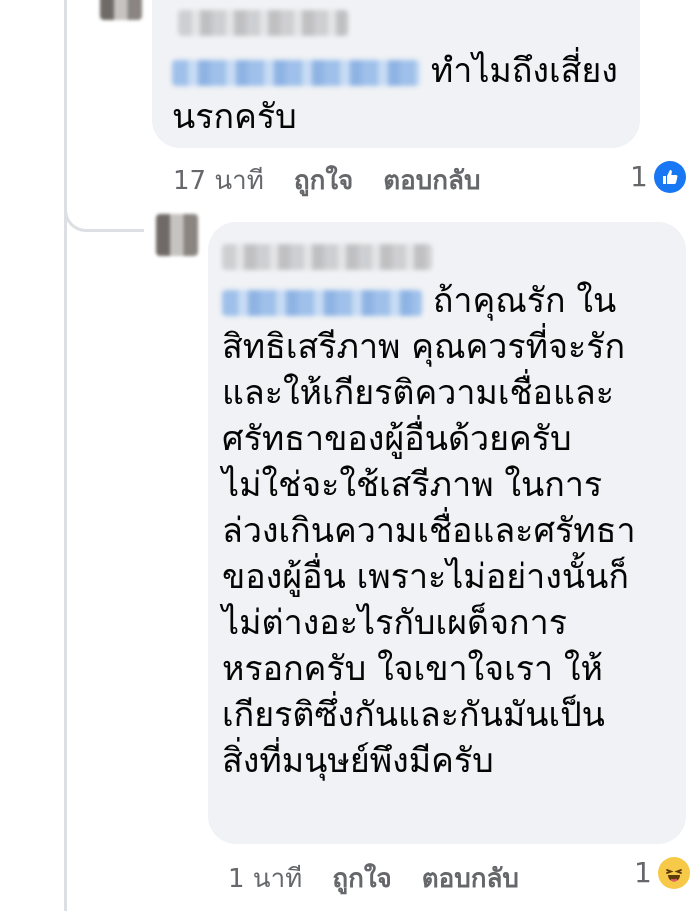  I want to click on comment-text: ทำไมถึงเสี่ยง นรกครับ, so click(395, 94).